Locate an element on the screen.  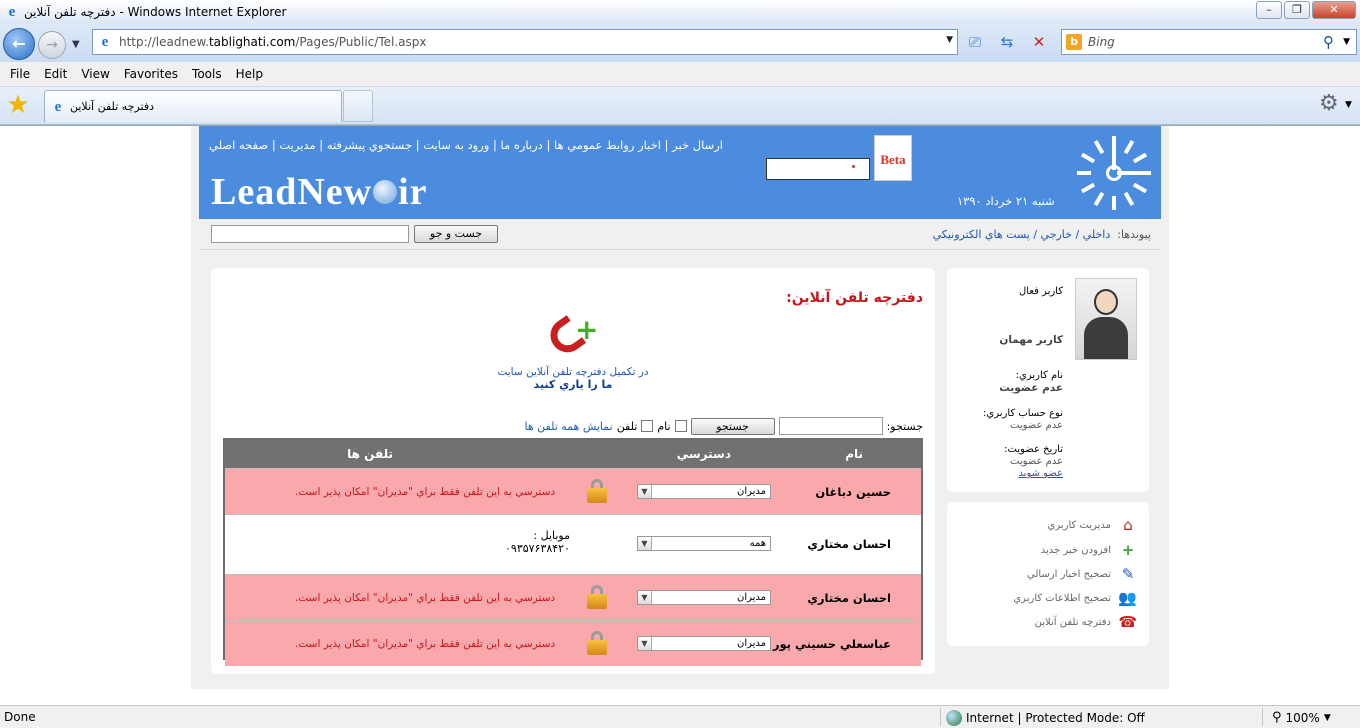
tab-bar: ★ e دفترچه تلفن آنلاين ⚙ ▼ is located at coordinates (680, 106).